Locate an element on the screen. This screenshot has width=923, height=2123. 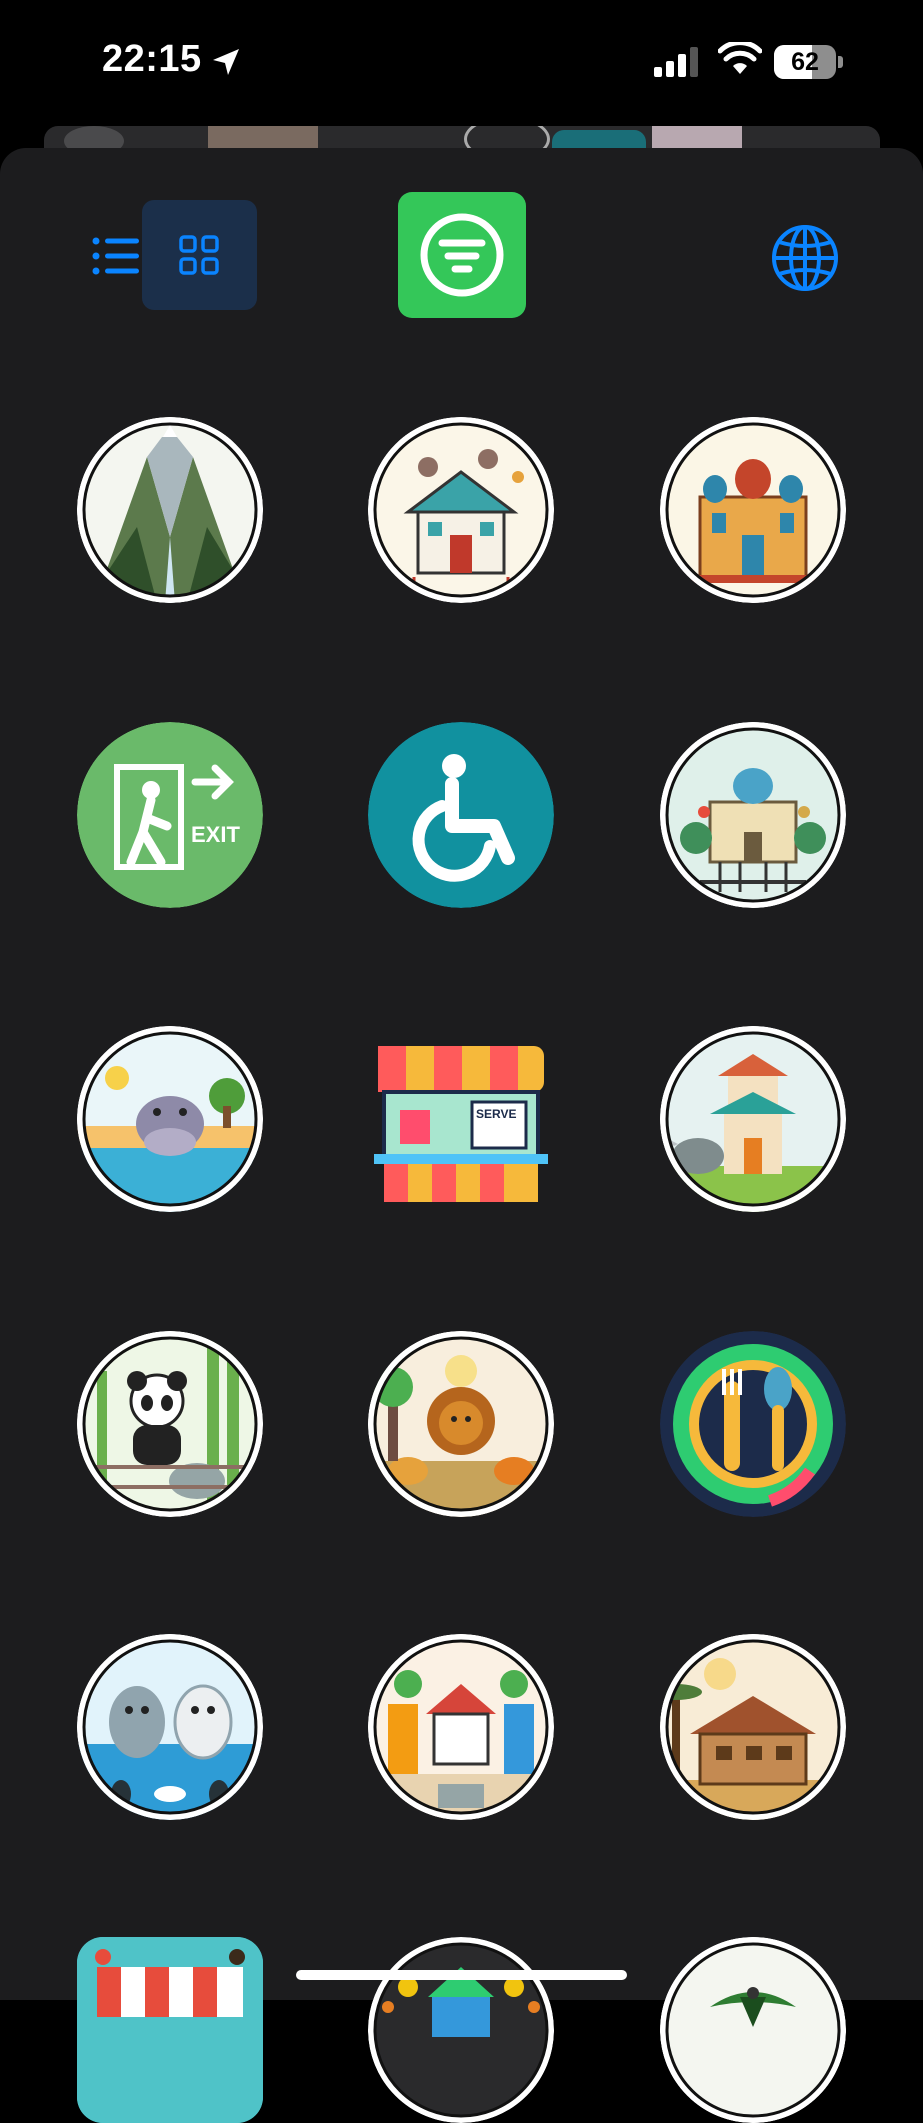
filter-icon is located at coordinates (462, 255).